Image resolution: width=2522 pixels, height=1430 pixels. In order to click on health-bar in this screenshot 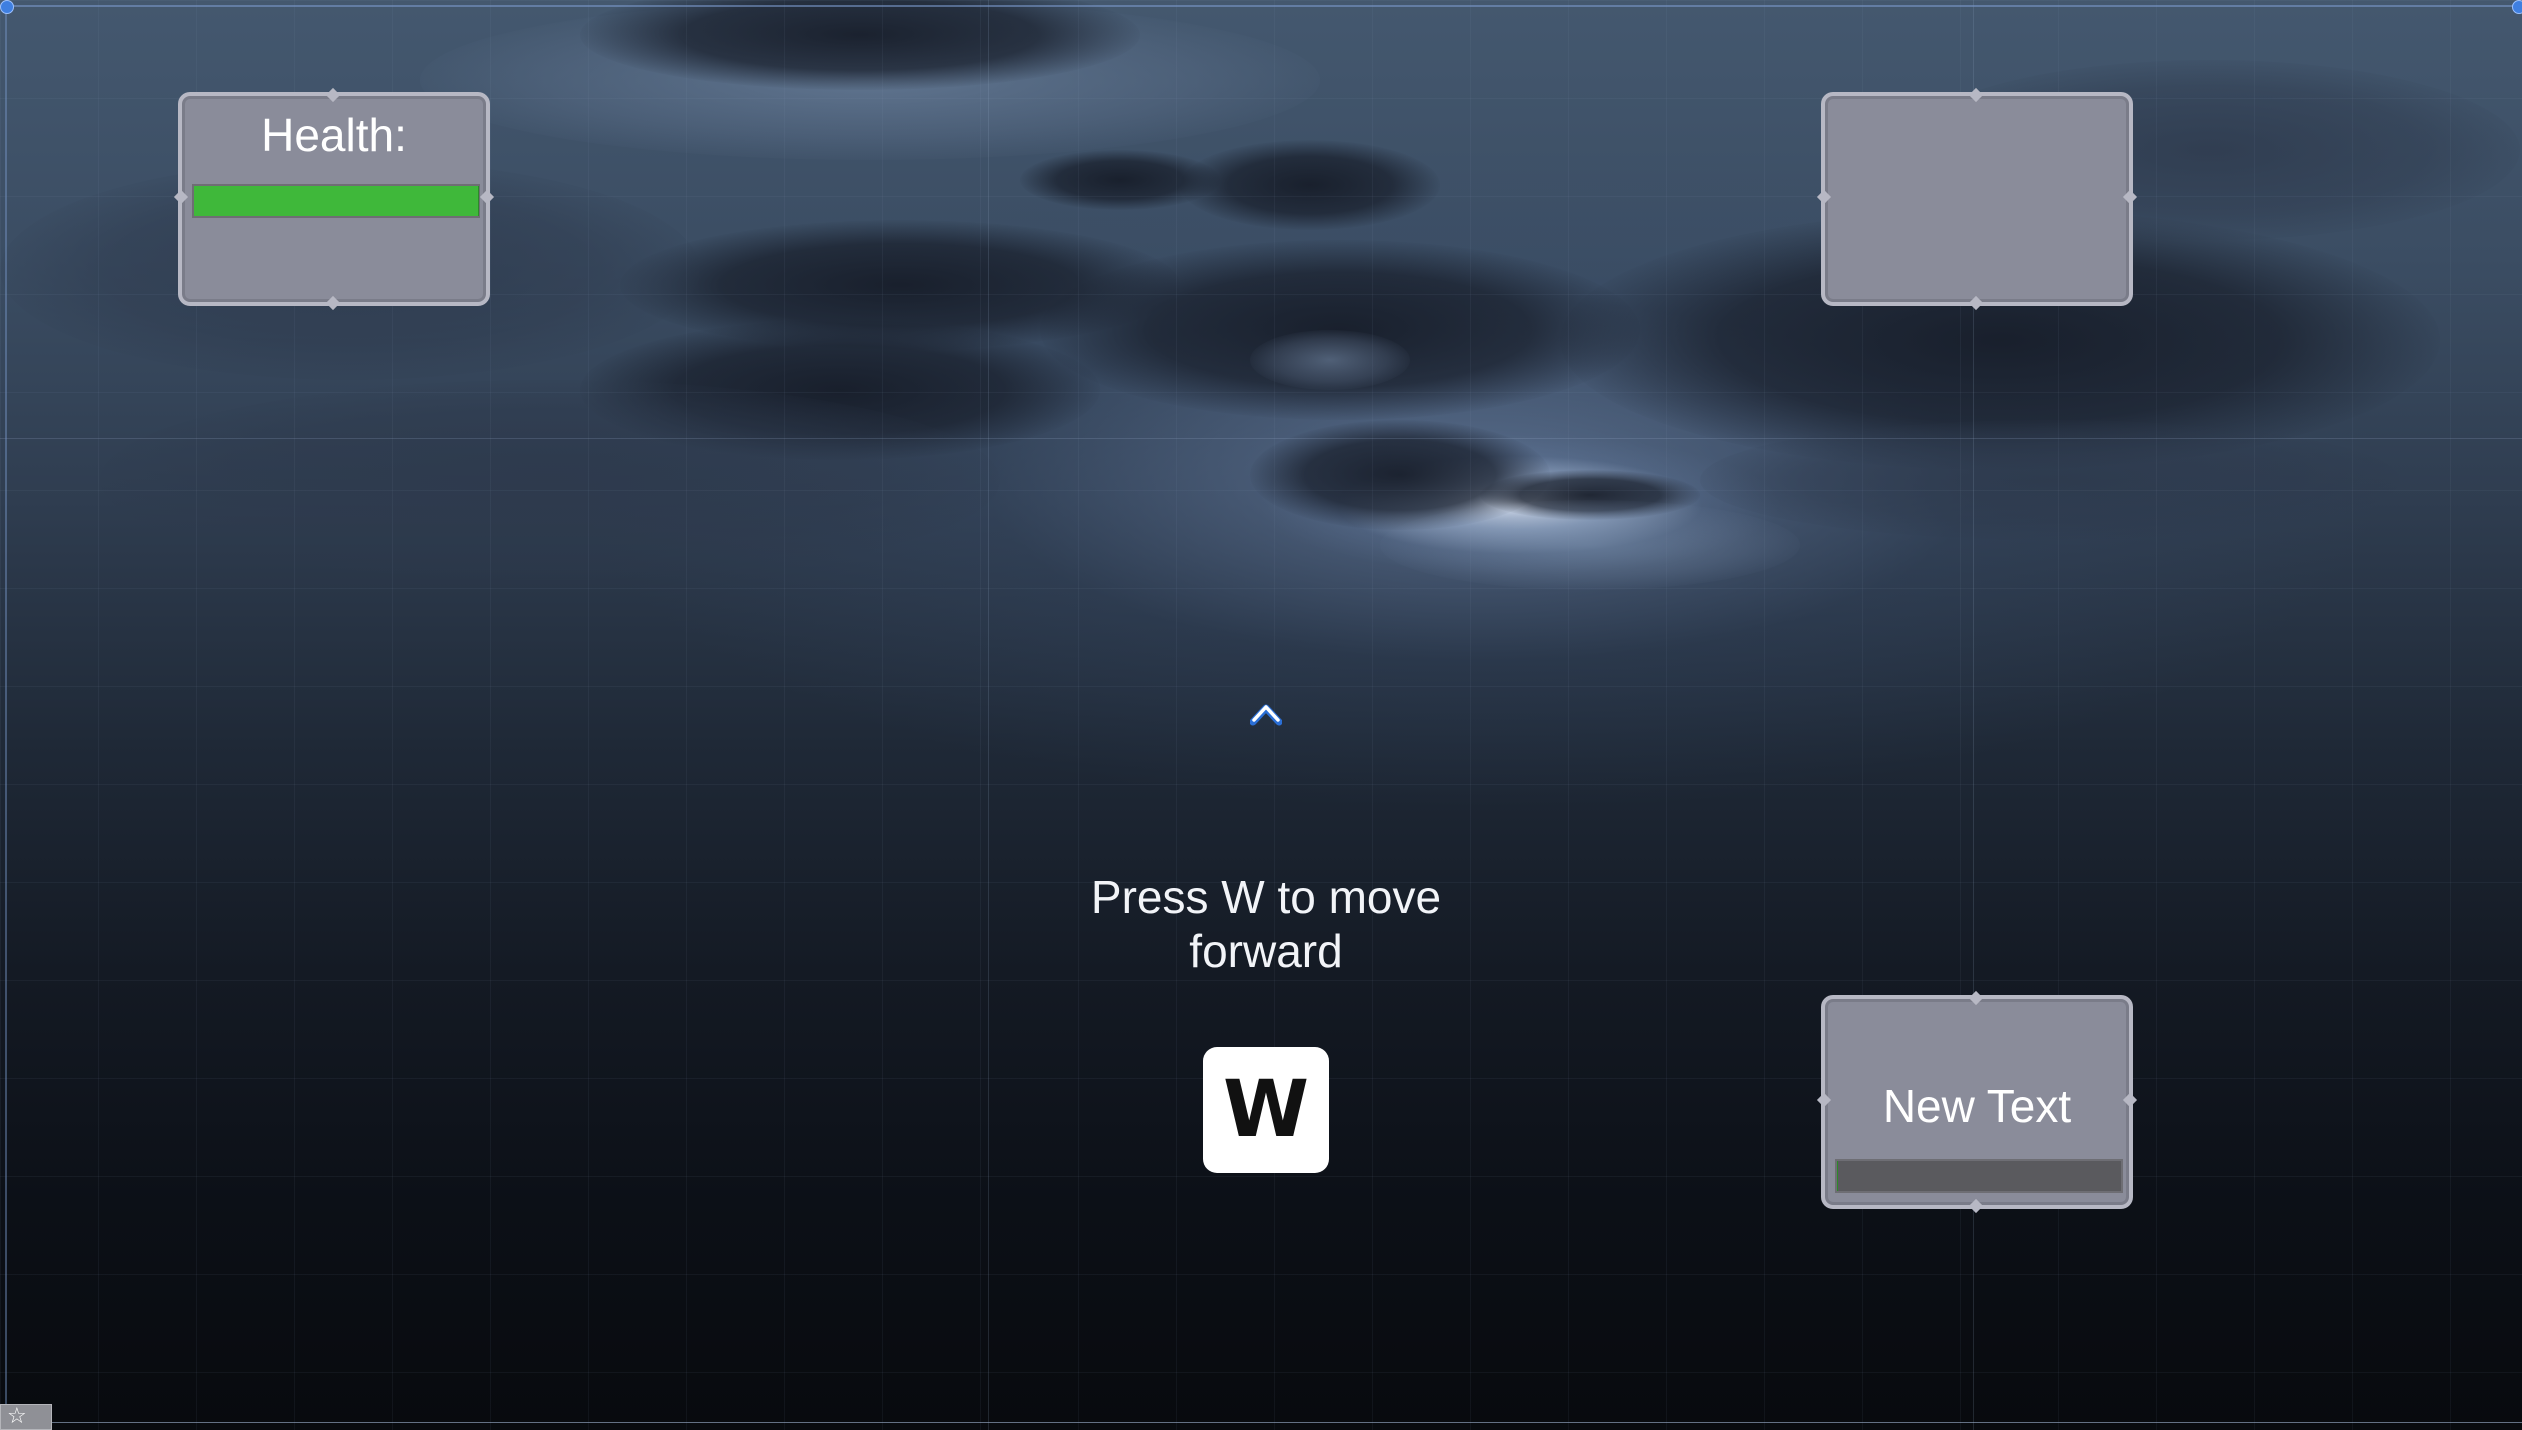, I will do `click(336, 201)`.